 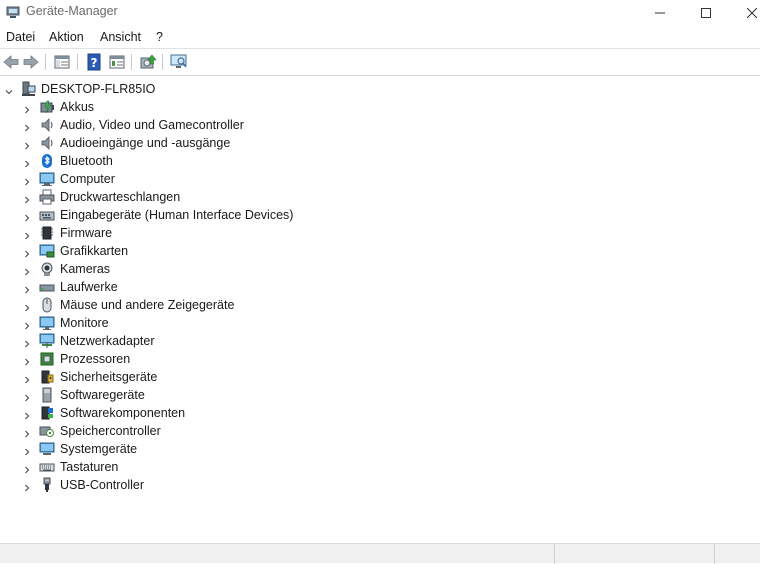 What do you see at coordinates (47, 233) in the screenshot?
I see `firmware-icon` at bounding box center [47, 233].